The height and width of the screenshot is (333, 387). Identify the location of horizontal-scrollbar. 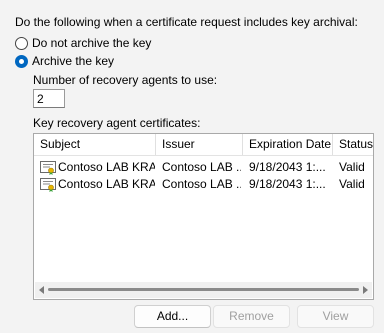
(203, 290).